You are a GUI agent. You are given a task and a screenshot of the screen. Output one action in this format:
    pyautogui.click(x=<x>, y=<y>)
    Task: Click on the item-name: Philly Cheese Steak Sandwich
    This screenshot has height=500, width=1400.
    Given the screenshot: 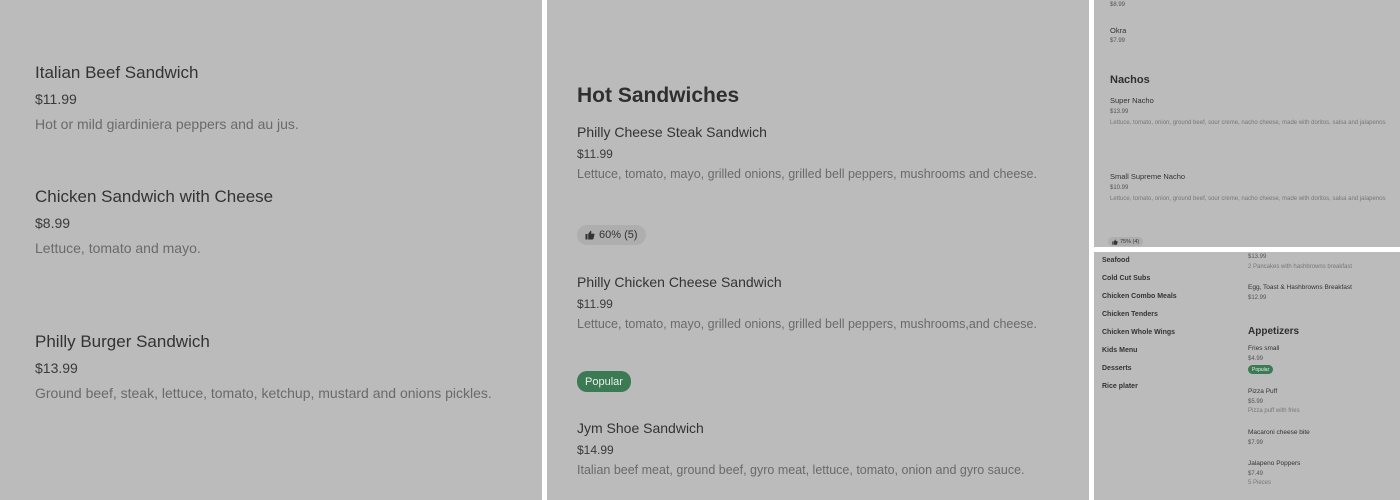 What is the action you would take?
    pyautogui.click(x=672, y=132)
    